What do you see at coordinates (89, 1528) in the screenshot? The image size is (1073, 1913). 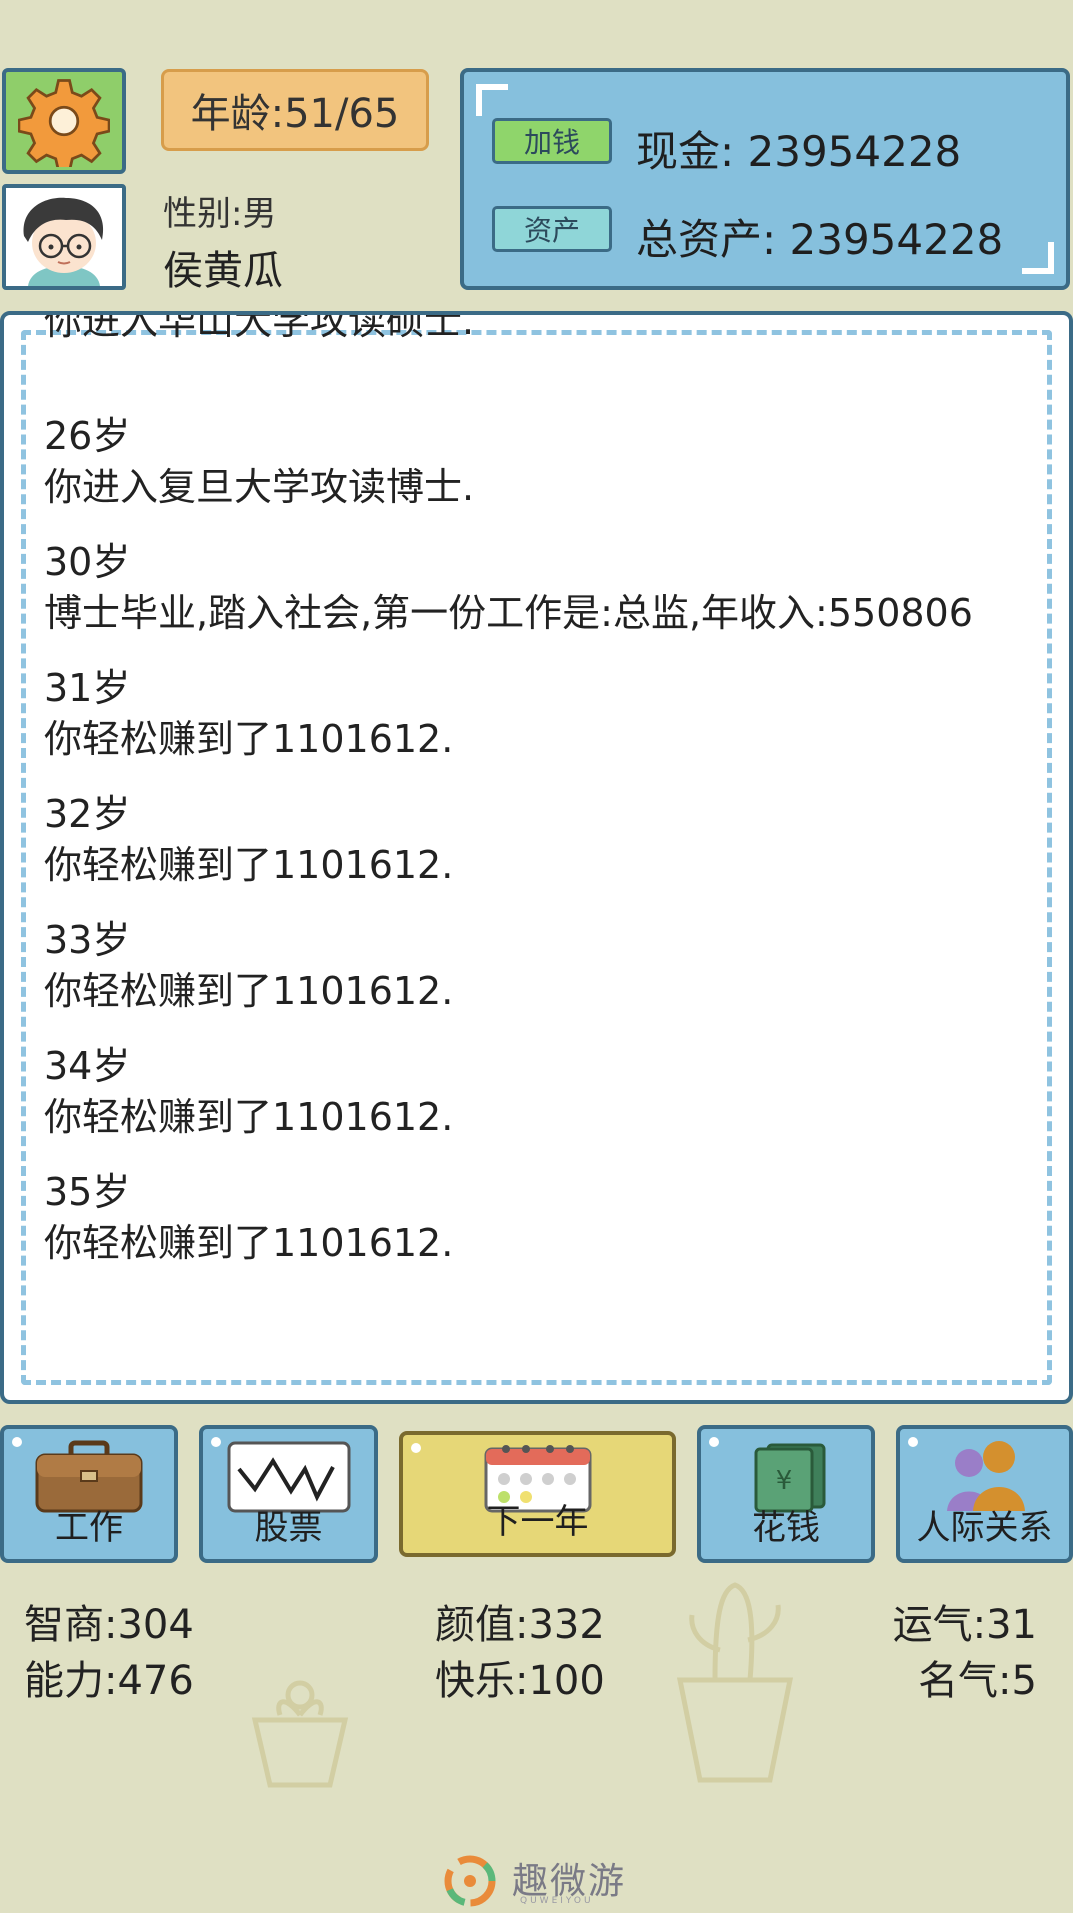 I see `work-label: 工作` at bounding box center [89, 1528].